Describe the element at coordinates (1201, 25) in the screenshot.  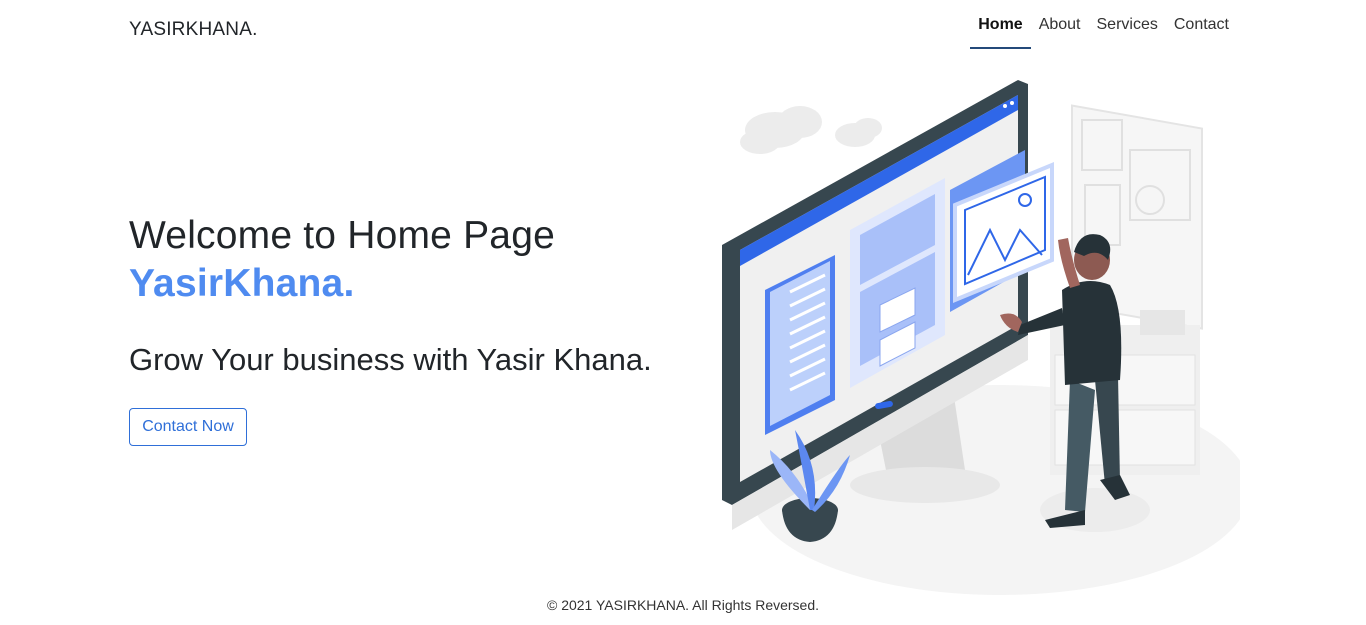
I see `nav-contact: Contact` at that location.